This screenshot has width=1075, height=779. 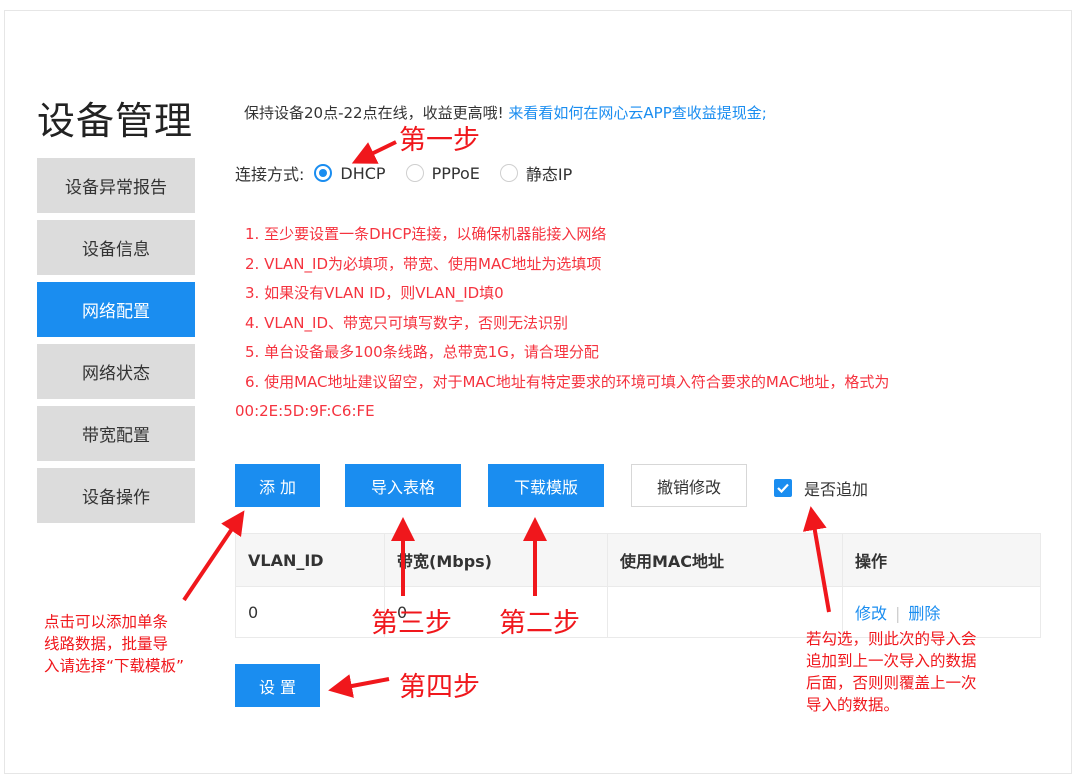 I want to click on radio-checked-icon, so click(x=323, y=173).